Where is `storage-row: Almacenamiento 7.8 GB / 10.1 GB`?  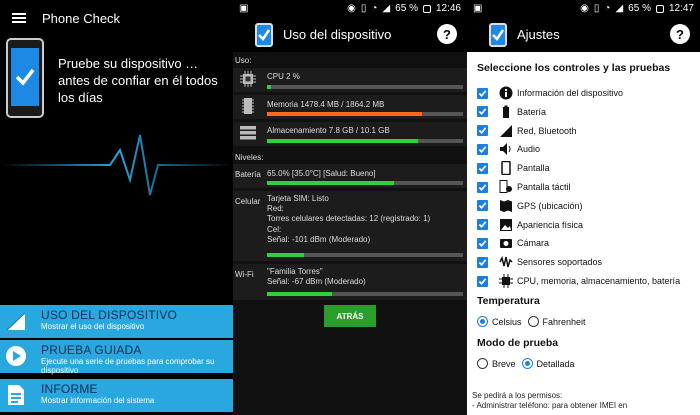 storage-row: Almacenamiento 7.8 GB / 10.1 GB is located at coordinates (350, 134).